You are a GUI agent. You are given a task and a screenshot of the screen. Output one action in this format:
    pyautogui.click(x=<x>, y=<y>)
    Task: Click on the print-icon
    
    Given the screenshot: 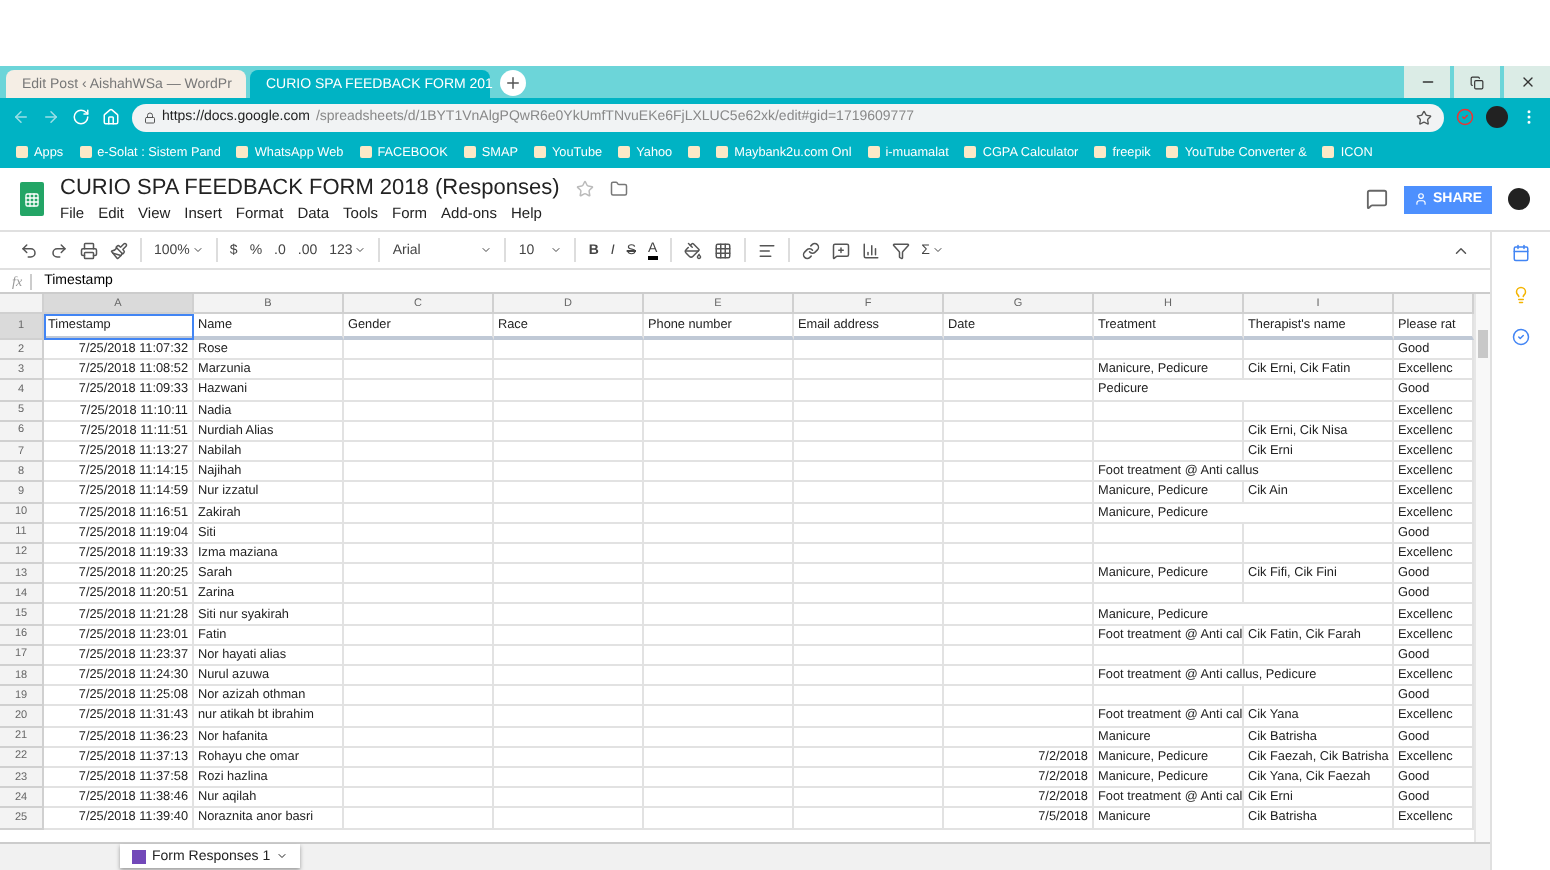 What is the action you would take?
    pyautogui.click(x=89, y=250)
    